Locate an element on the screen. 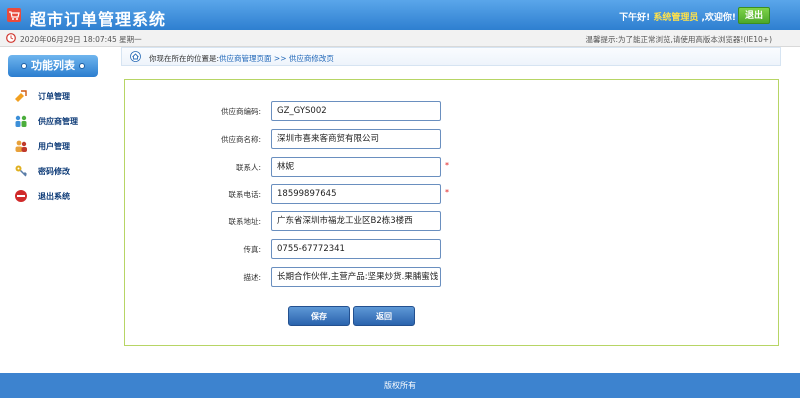  footer: 版权所有 is located at coordinates (400, 385).